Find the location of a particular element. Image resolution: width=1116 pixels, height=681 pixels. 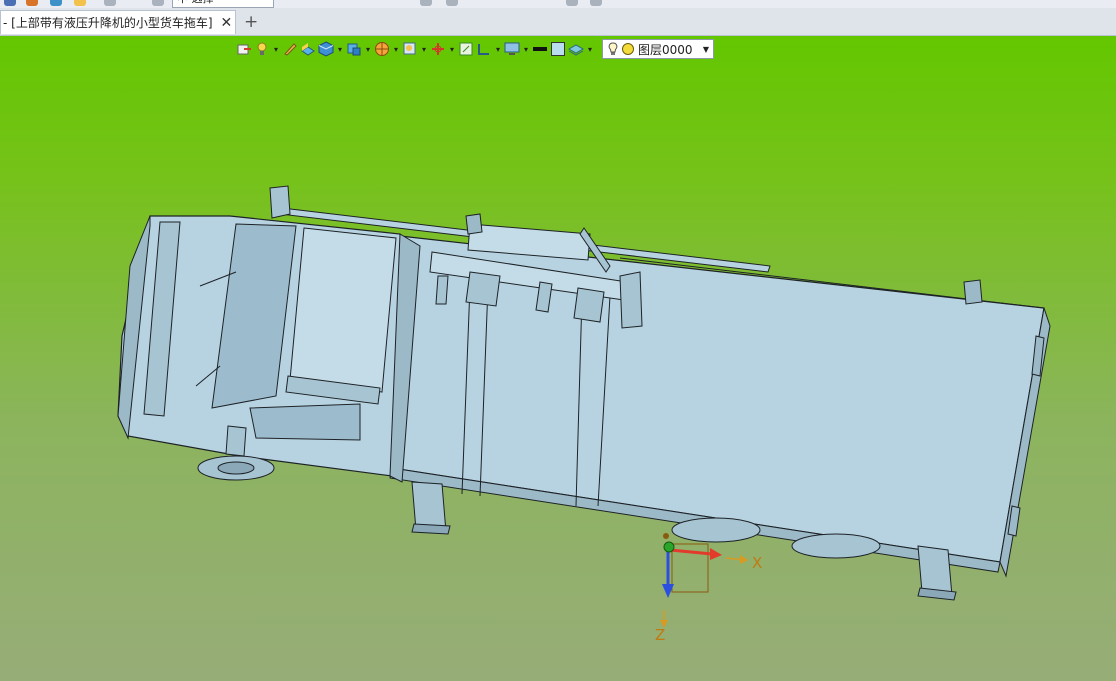

coordinate-triad is located at coordinates (704, 580).